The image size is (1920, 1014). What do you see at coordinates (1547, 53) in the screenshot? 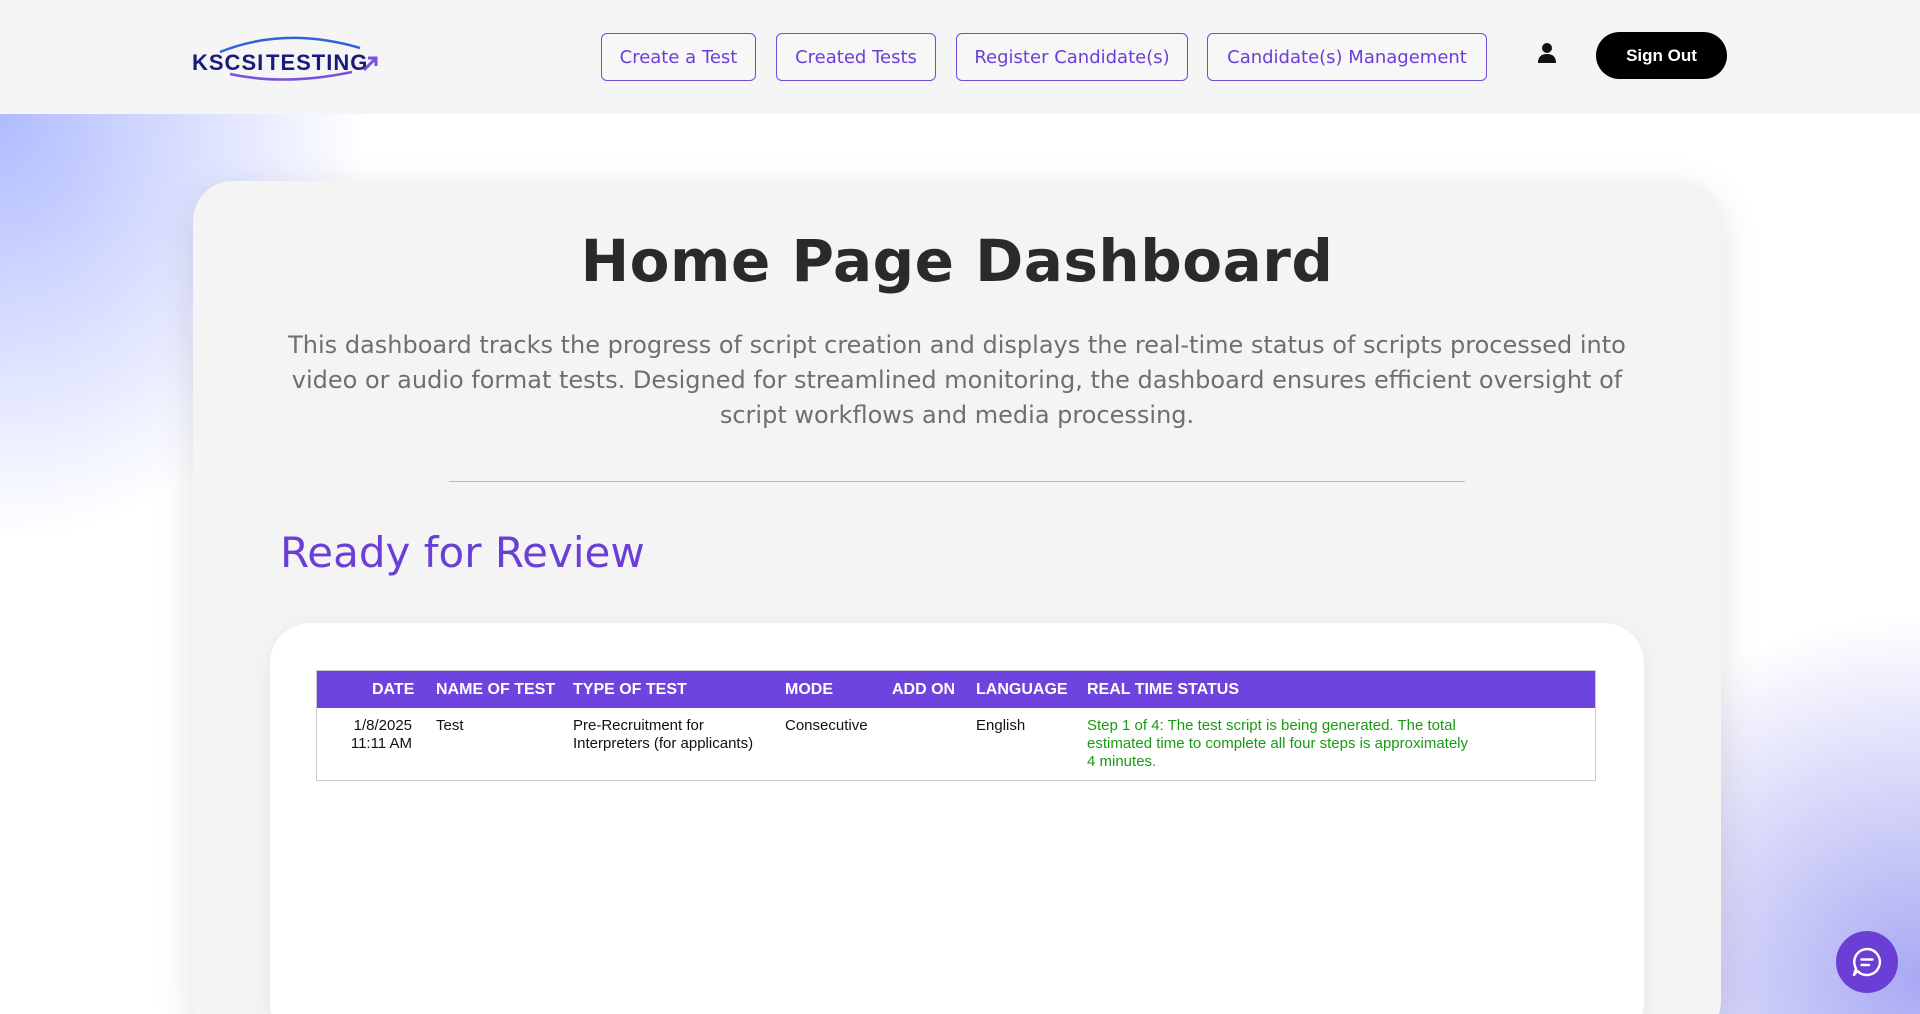
I see `user-icon` at bounding box center [1547, 53].